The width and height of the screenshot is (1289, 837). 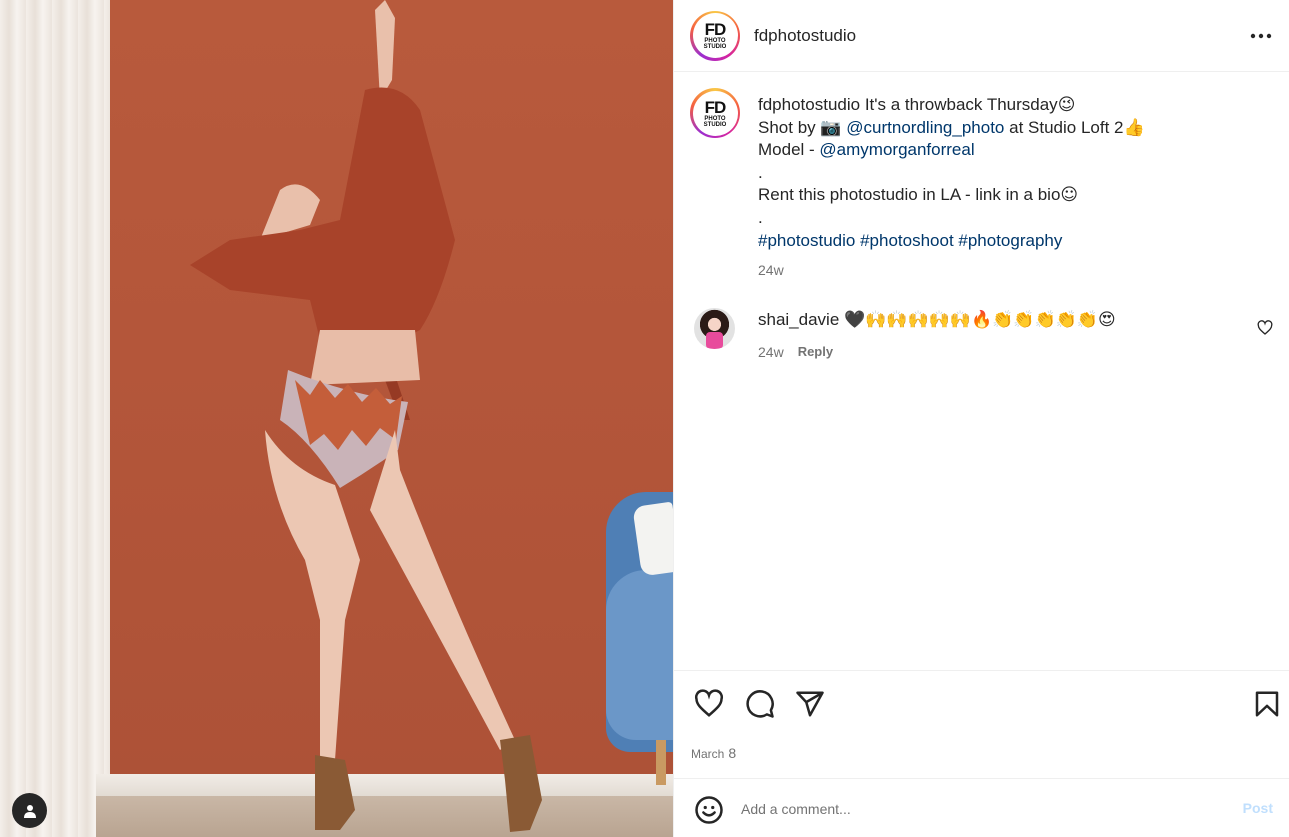 I want to click on post-actions: March 8, so click(x=981, y=724).